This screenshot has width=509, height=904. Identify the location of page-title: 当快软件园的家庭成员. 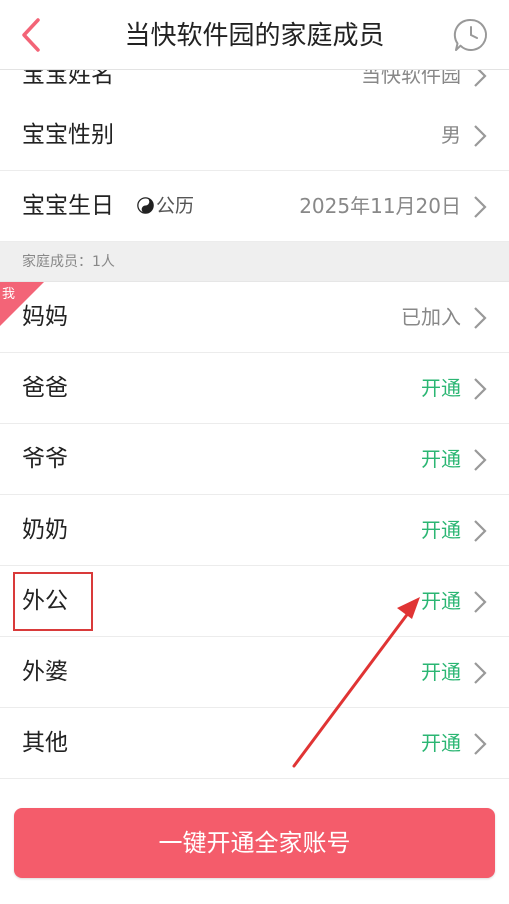
(254, 36).